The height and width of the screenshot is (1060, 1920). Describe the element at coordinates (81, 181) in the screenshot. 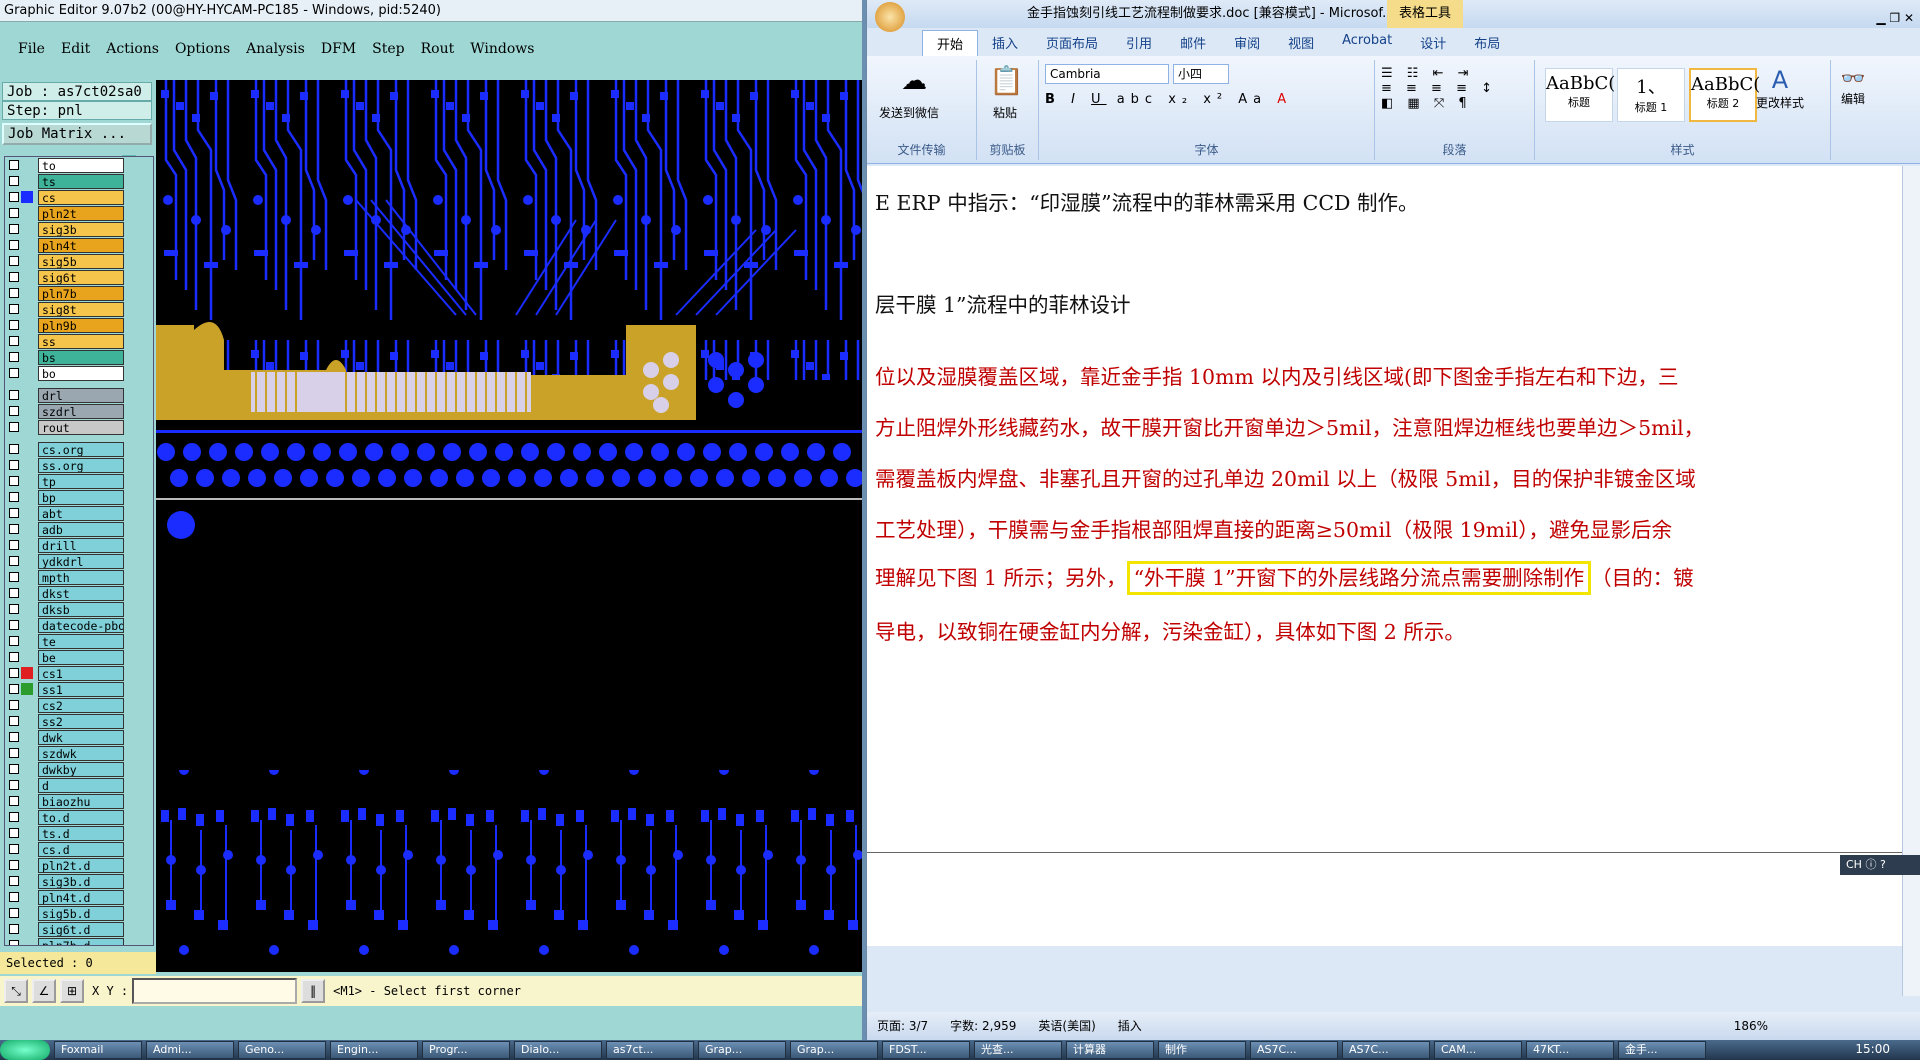

I see `layer-name: ts` at that location.